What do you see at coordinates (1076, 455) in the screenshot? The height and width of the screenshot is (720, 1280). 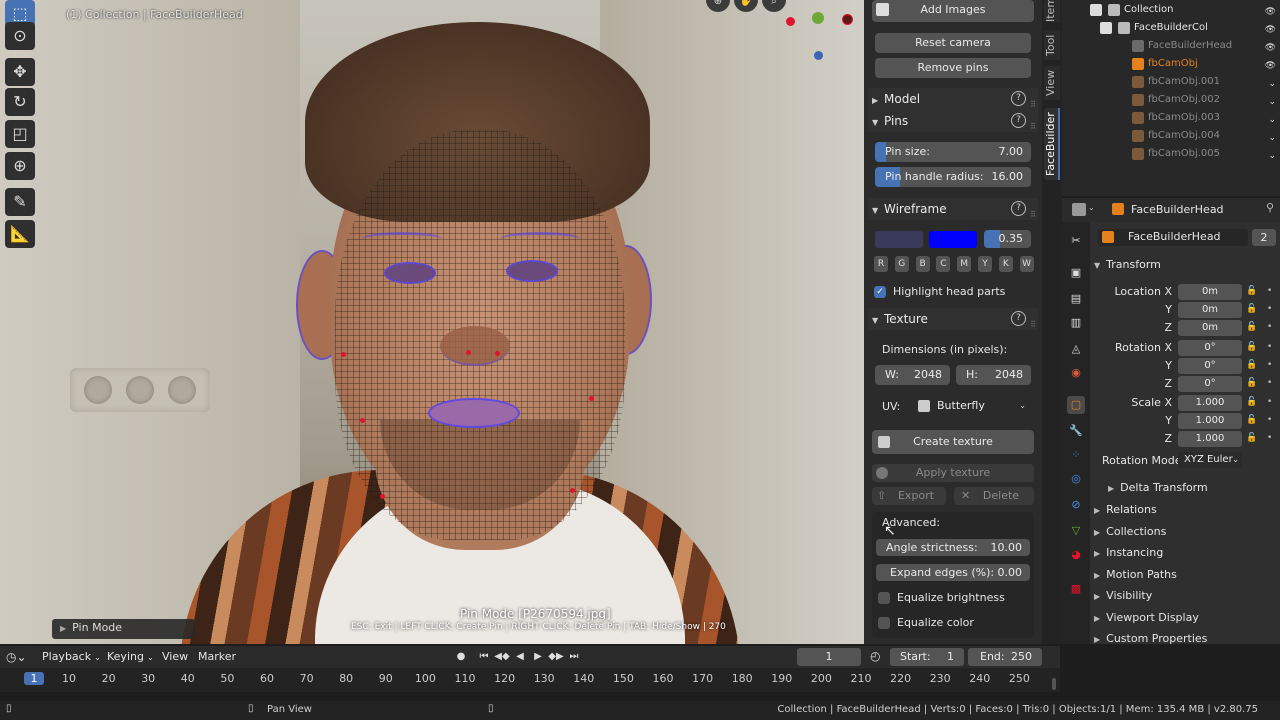 I see `particles-icon: ⁘` at bounding box center [1076, 455].